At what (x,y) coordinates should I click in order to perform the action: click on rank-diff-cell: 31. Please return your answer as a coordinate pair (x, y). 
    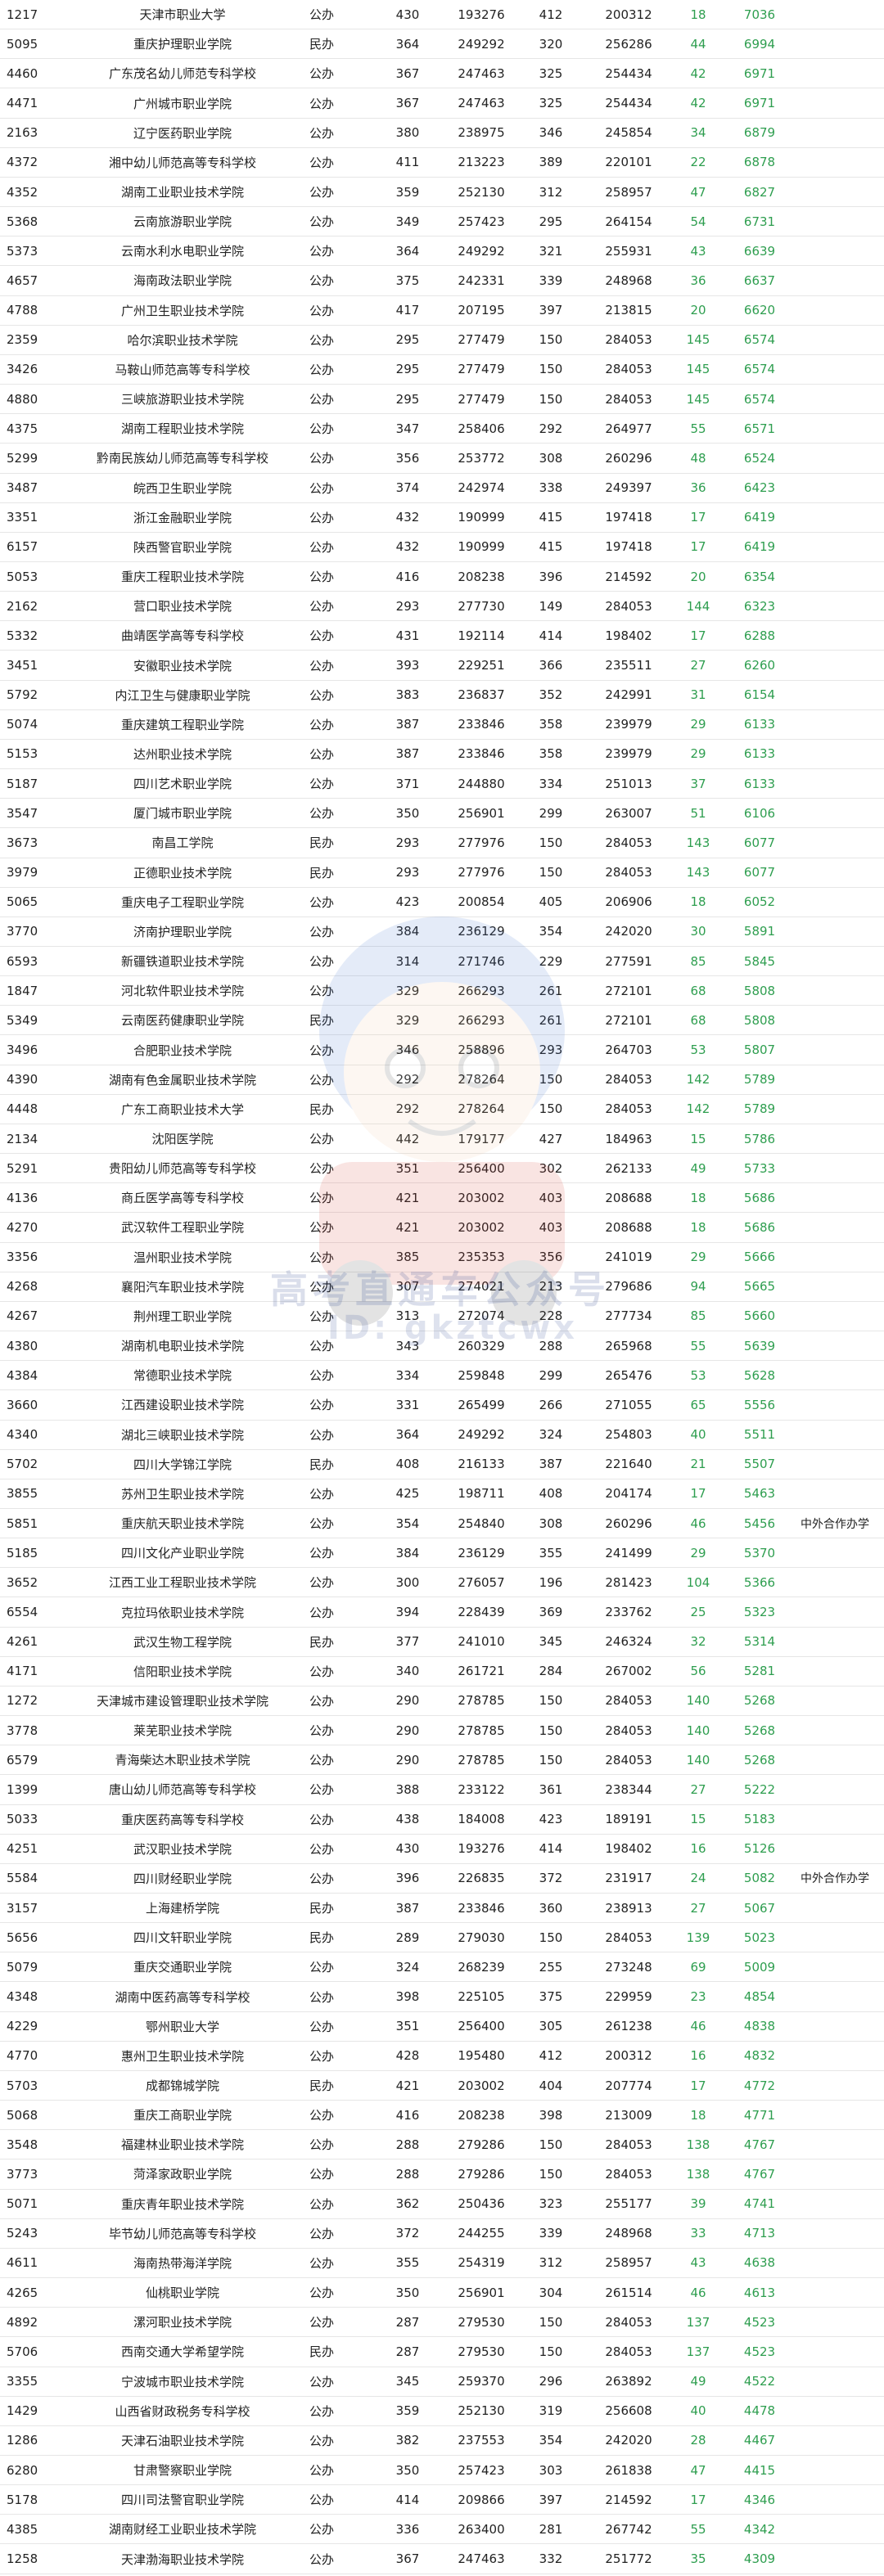
    Looking at the image, I should click on (698, 695).